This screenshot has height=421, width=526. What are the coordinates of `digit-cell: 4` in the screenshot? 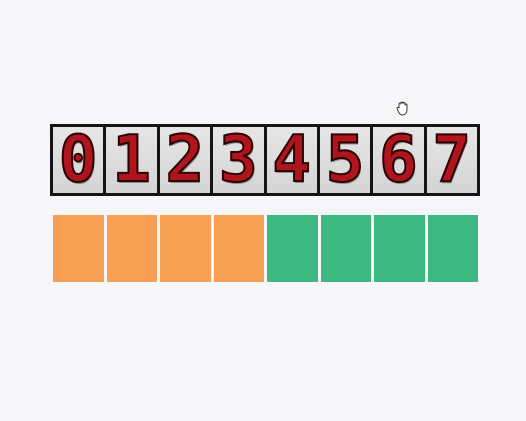 It's located at (291, 160).